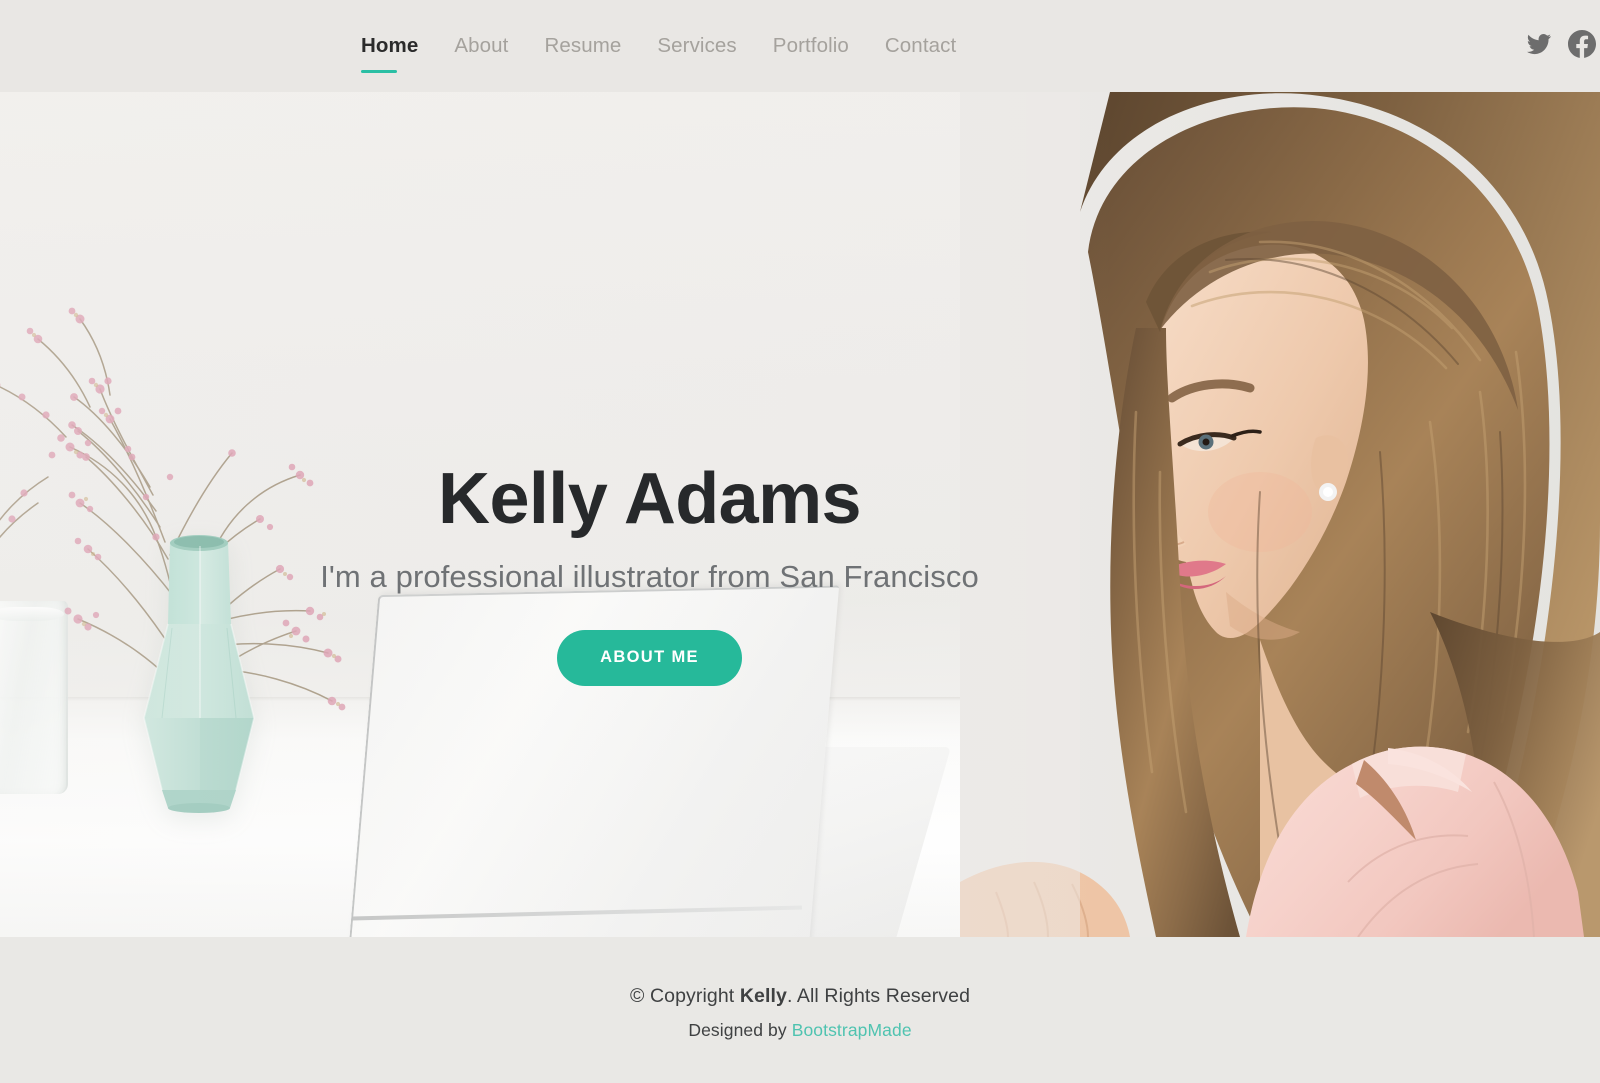  I want to click on nav-label-about: About, so click(481, 45).